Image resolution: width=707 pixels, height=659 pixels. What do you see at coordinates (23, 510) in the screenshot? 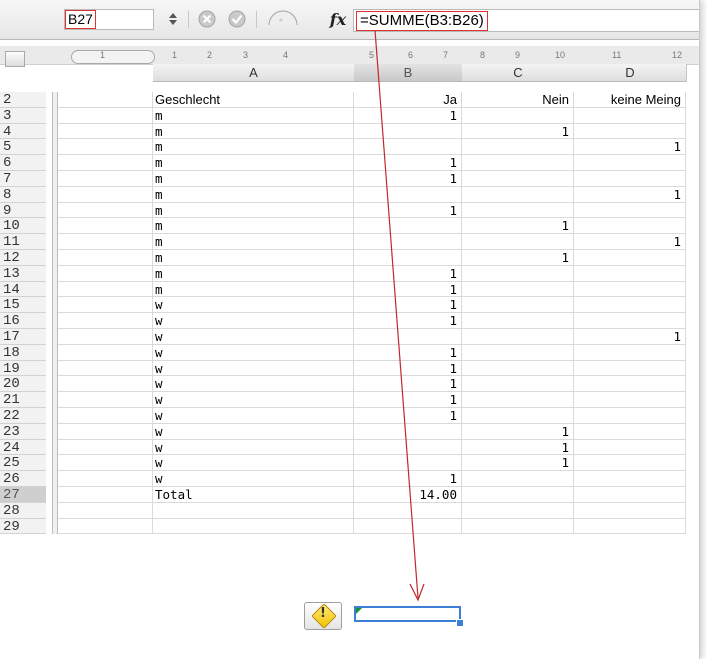
I see `row-header: 28` at bounding box center [23, 510].